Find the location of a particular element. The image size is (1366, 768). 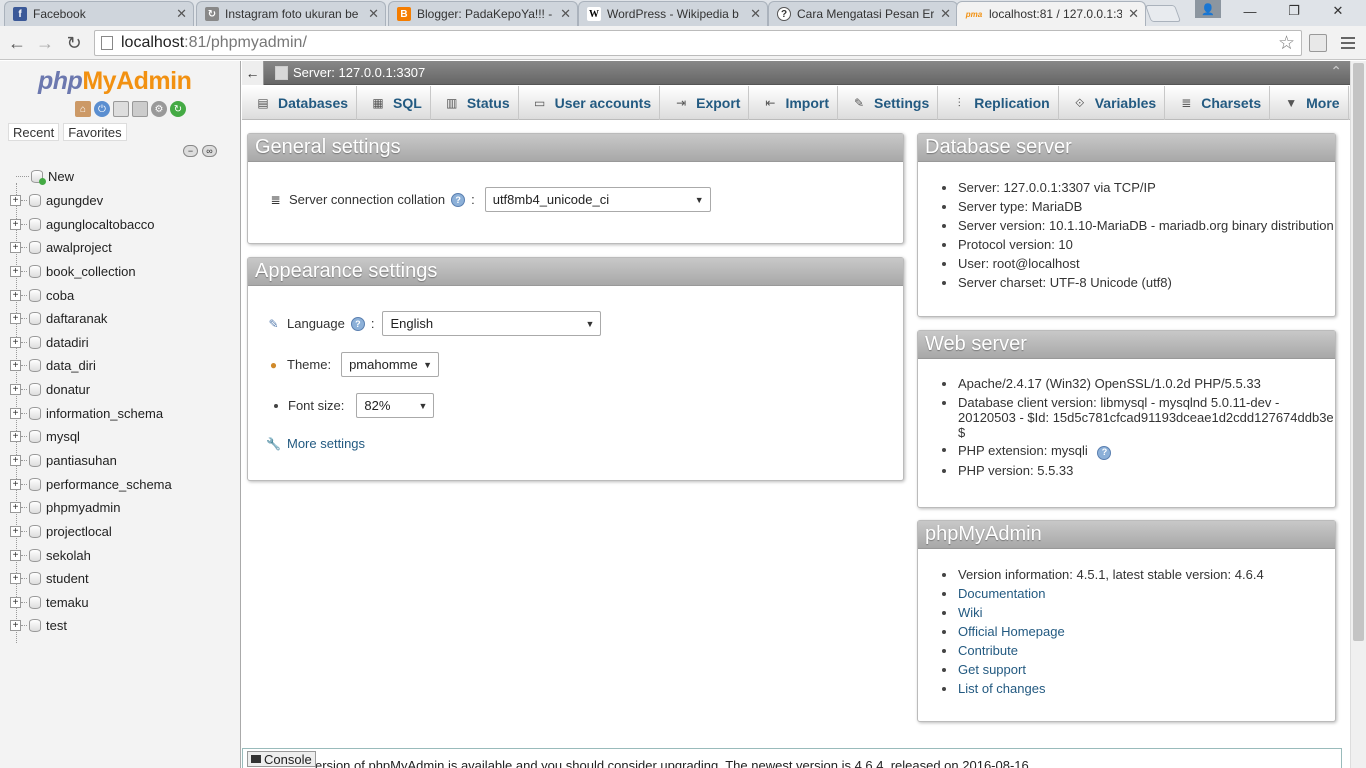

database-name: performance_schema is located at coordinates (109, 484).